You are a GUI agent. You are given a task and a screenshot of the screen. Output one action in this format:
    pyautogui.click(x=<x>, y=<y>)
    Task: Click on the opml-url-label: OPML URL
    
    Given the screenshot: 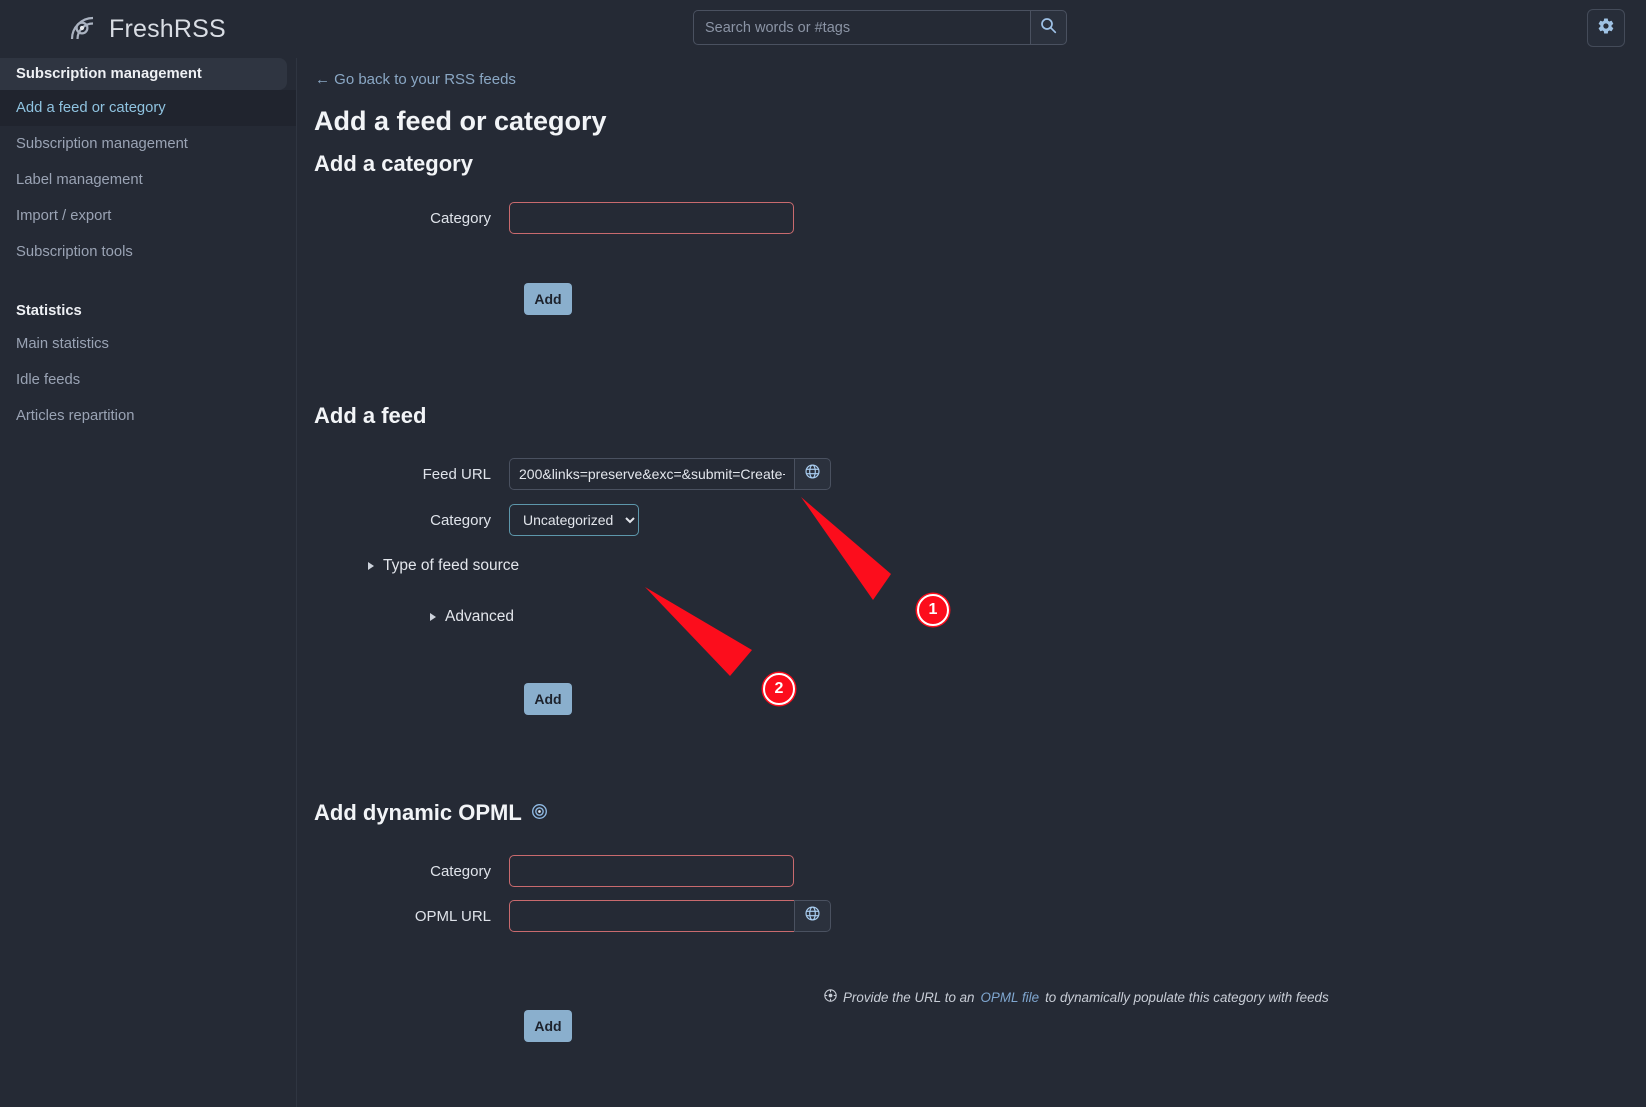 What is the action you would take?
    pyautogui.click(x=452, y=916)
    